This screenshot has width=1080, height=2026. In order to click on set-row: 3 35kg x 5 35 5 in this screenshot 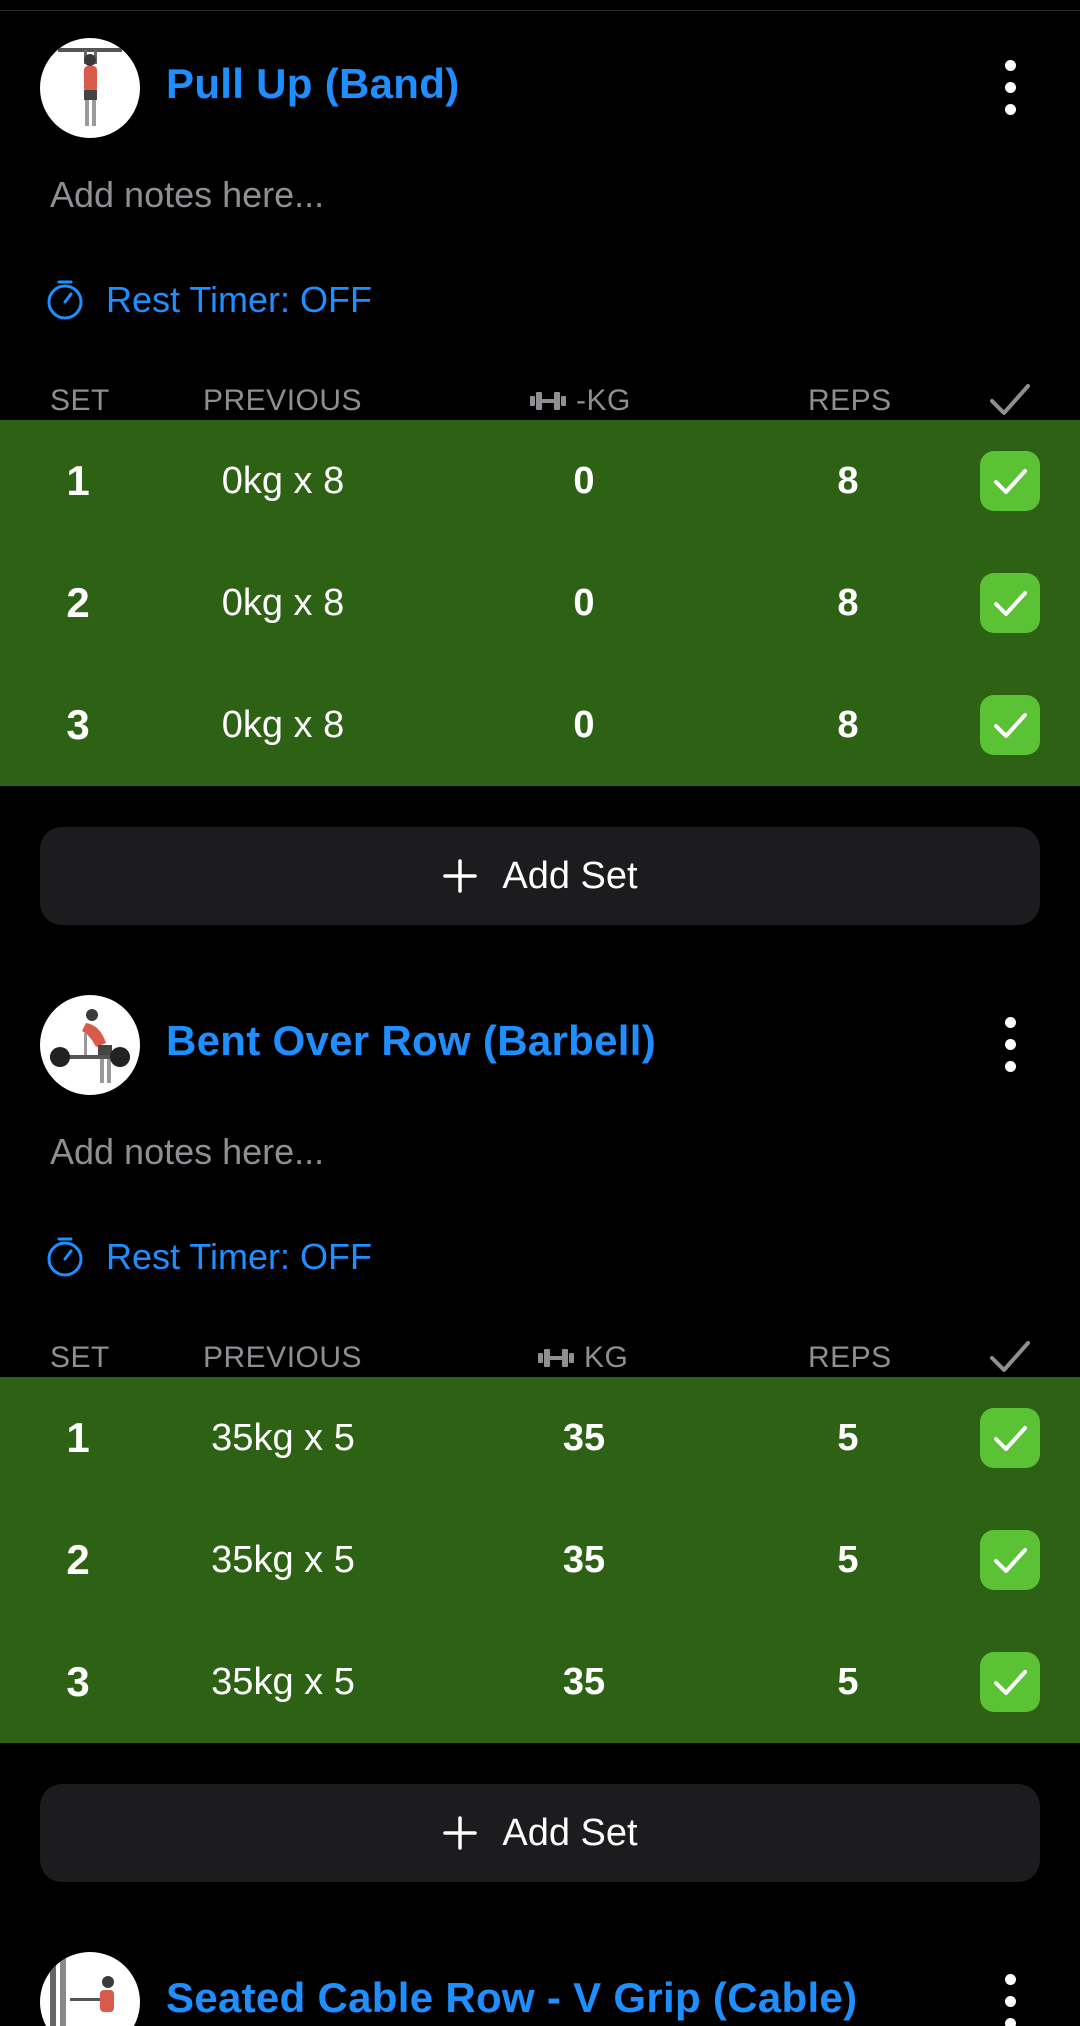, I will do `click(540, 1682)`.